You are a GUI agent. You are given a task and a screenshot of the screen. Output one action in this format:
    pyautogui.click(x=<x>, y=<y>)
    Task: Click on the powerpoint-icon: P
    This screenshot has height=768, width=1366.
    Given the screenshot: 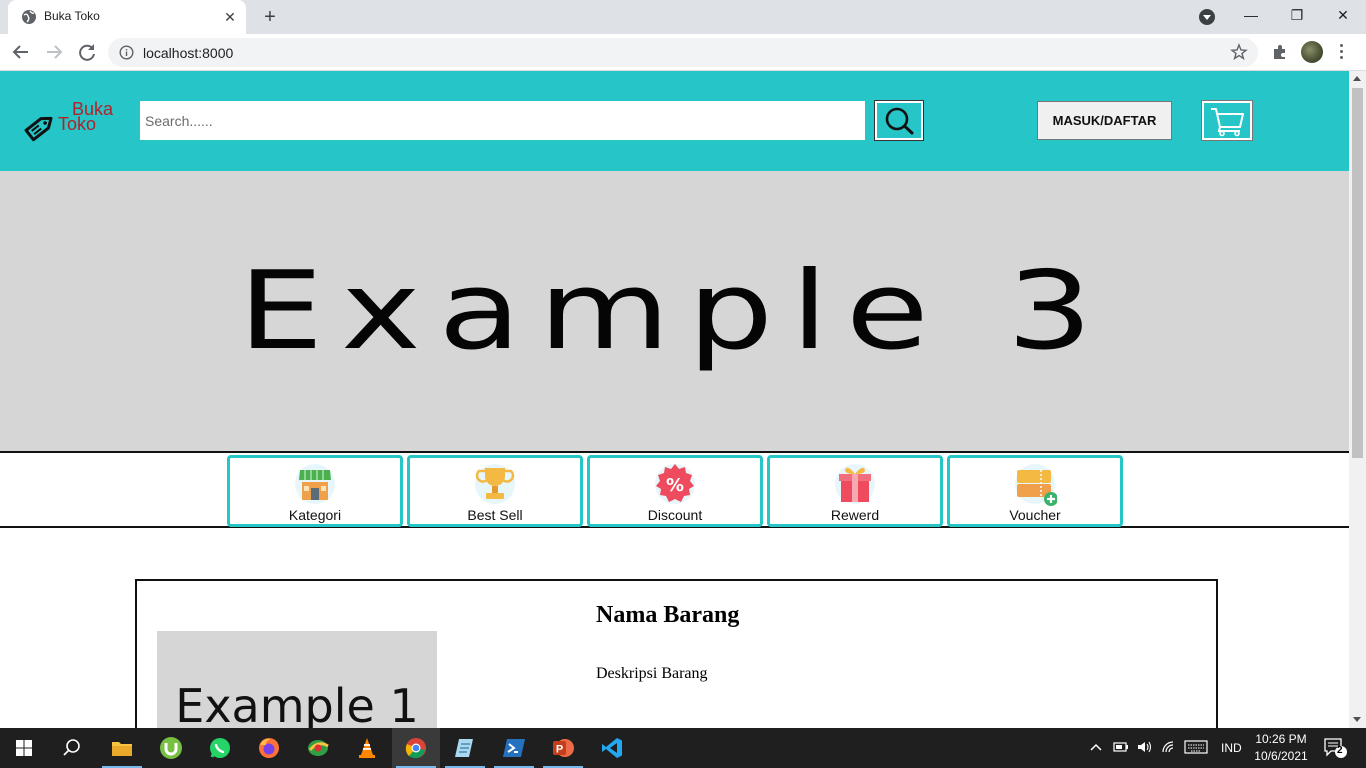 What is the action you would take?
    pyautogui.click(x=563, y=748)
    